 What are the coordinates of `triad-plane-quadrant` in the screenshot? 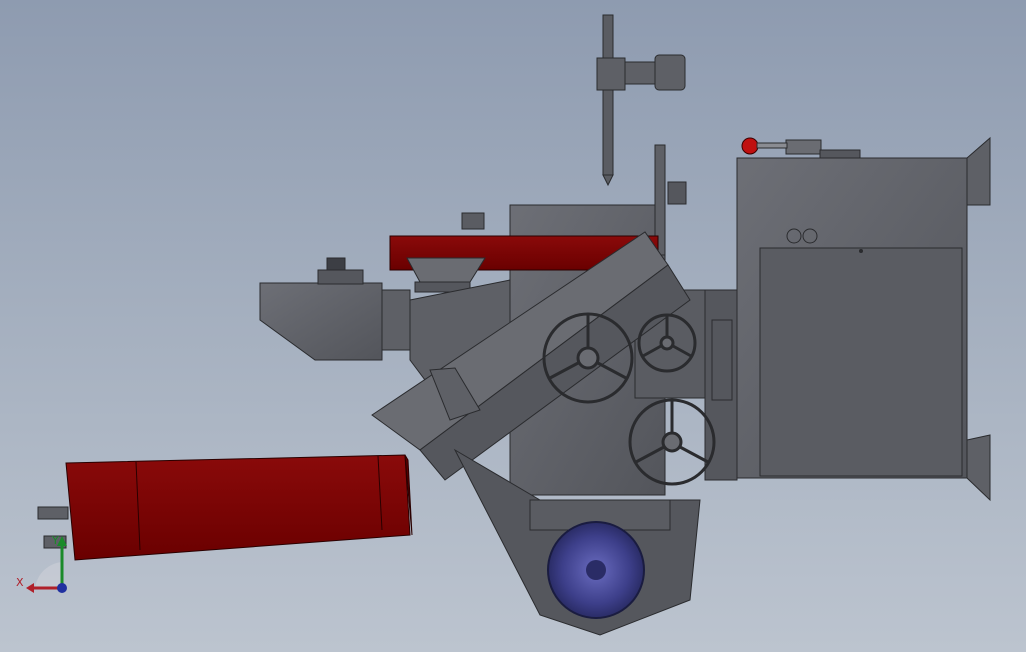 It's located at (48, 575).